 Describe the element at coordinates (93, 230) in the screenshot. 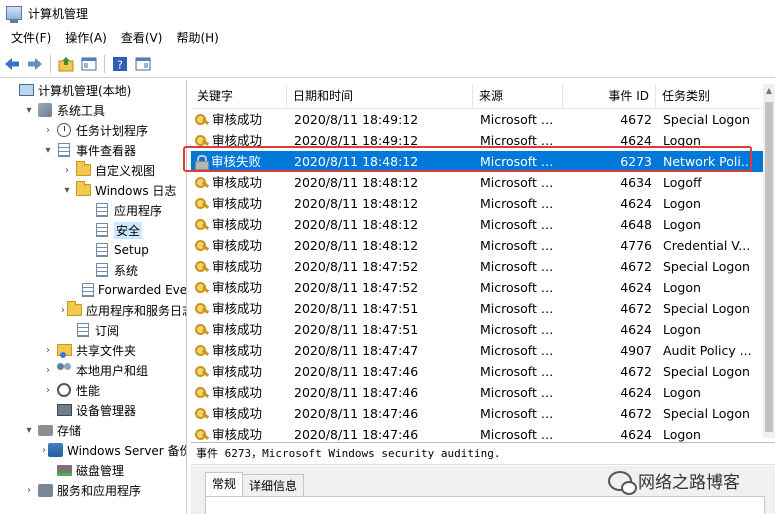

I see `tree-item: 安全` at that location.